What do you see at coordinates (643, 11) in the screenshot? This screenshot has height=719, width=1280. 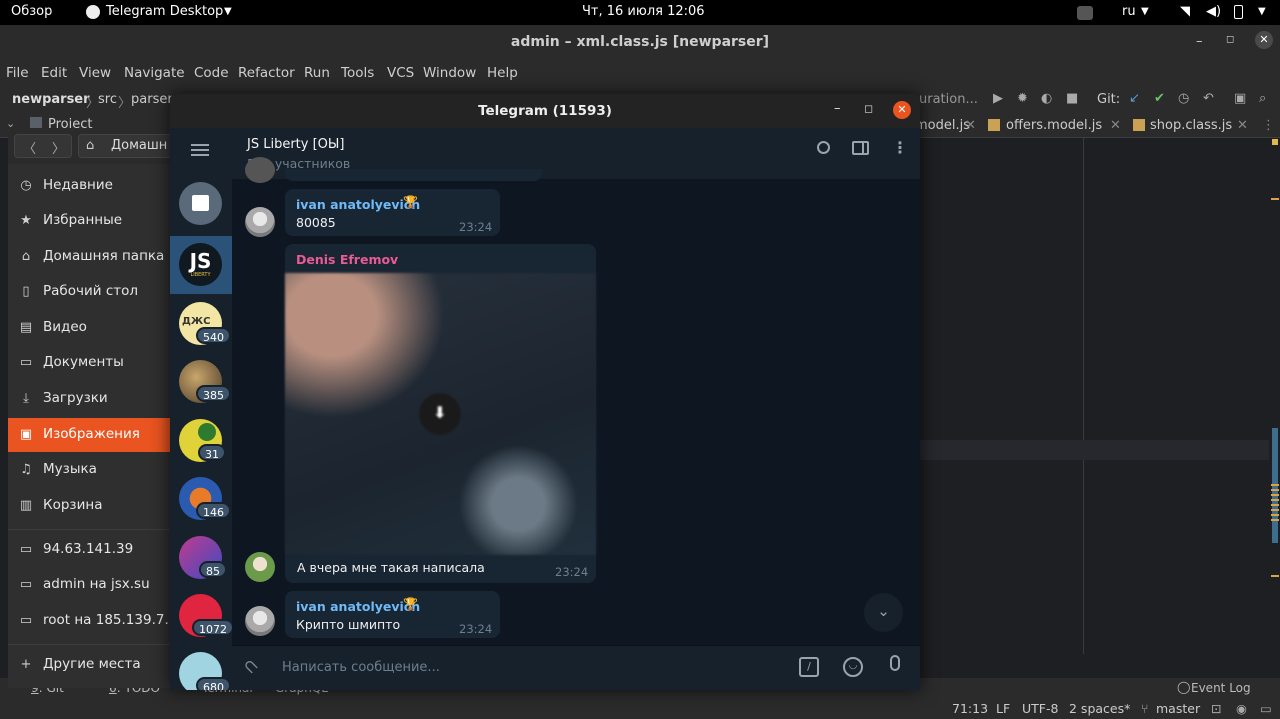 I see `clock: Чт, 16 июля 12:06` at bounding box center [643, 11].